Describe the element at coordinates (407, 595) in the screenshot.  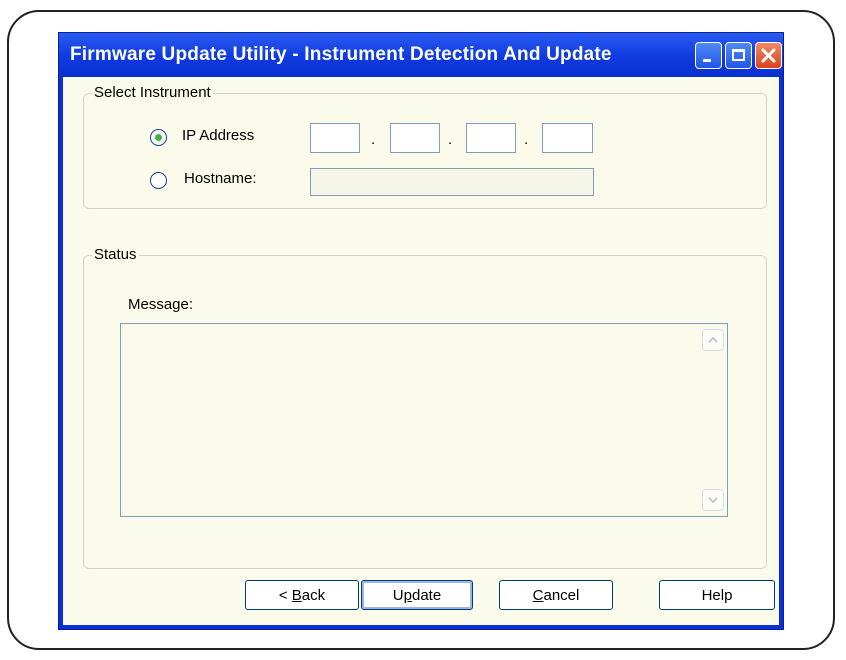
I see `update-button-mnemonic: p` at that location.